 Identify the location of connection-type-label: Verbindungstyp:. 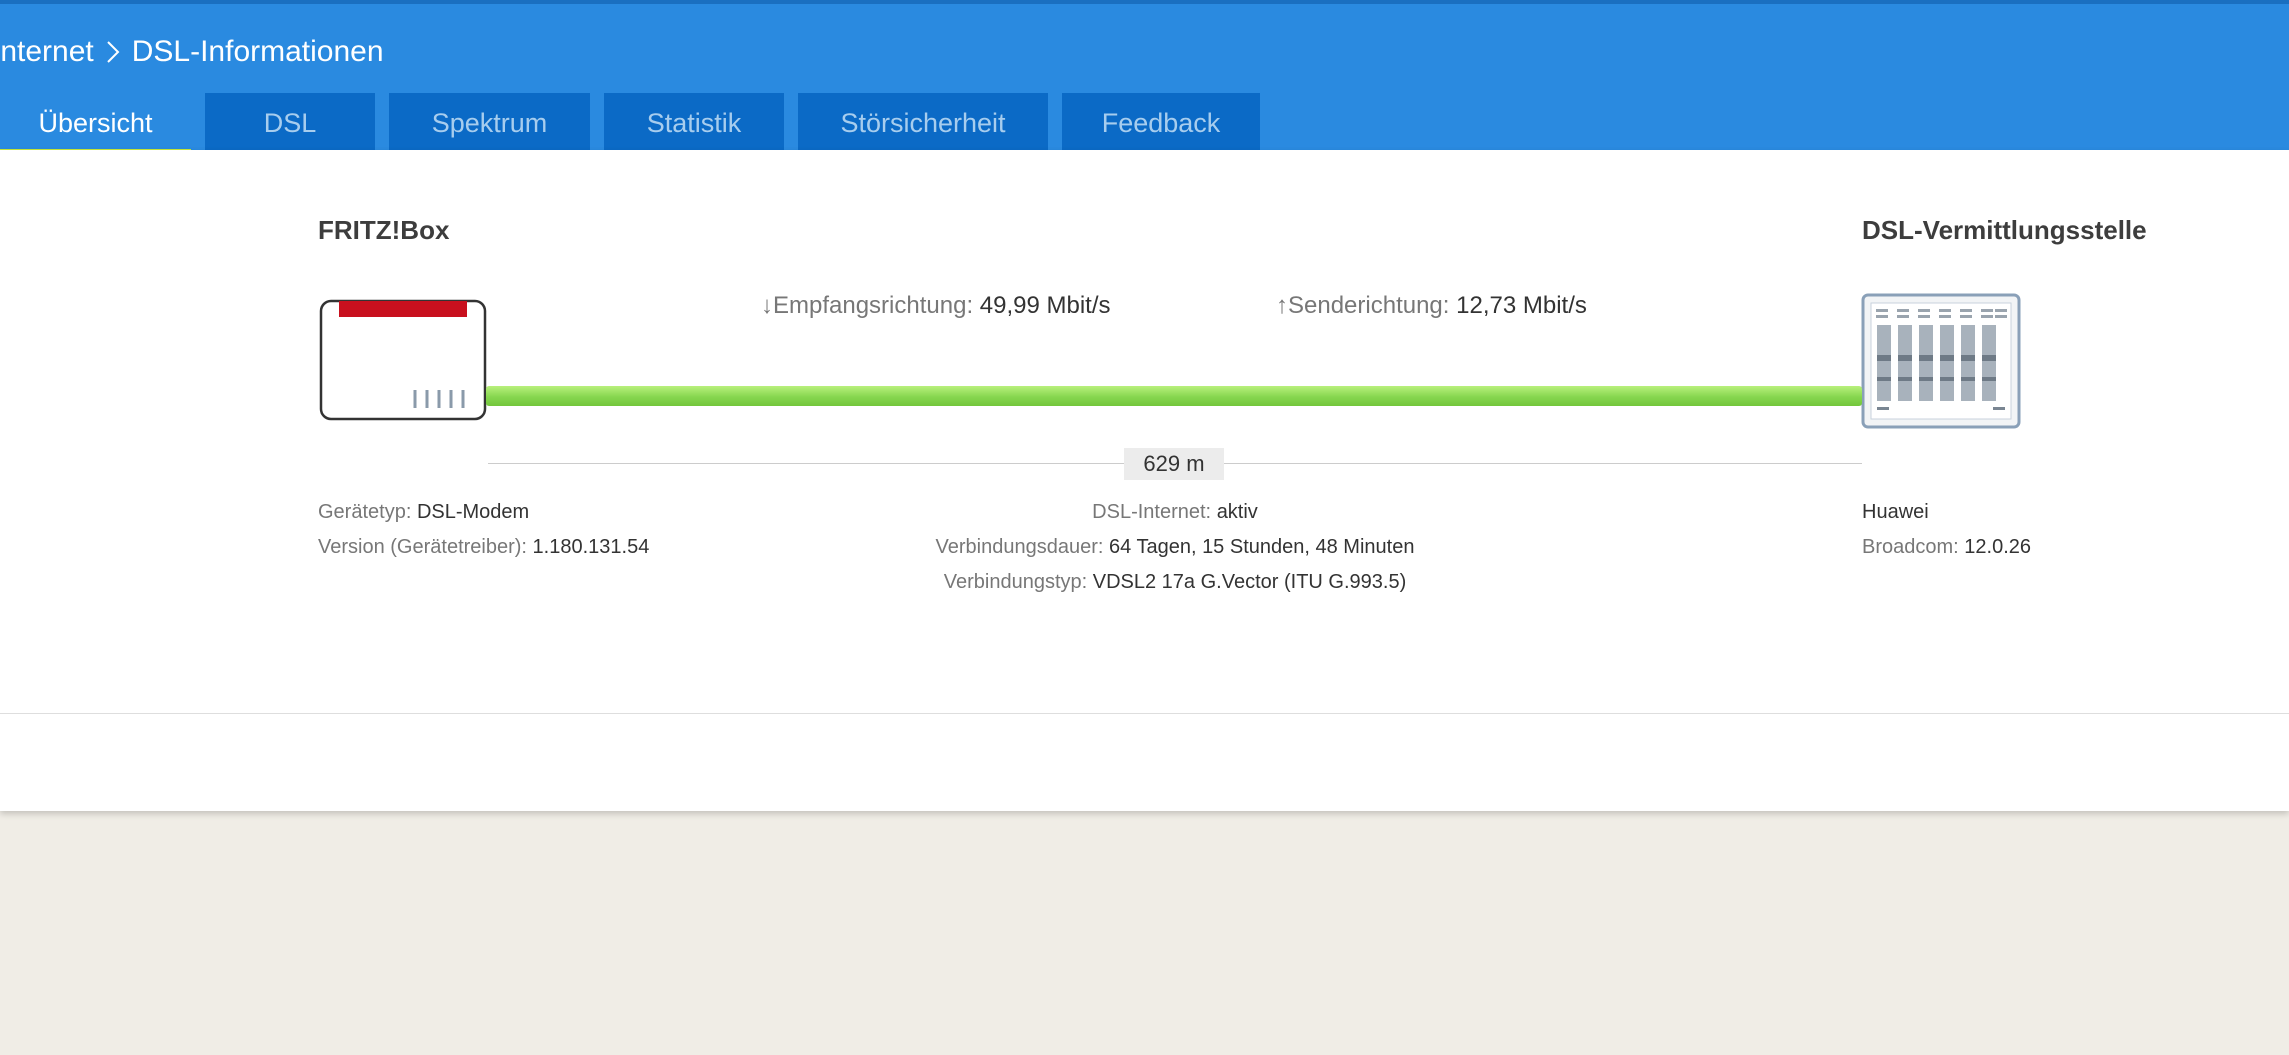
(1015, 582).